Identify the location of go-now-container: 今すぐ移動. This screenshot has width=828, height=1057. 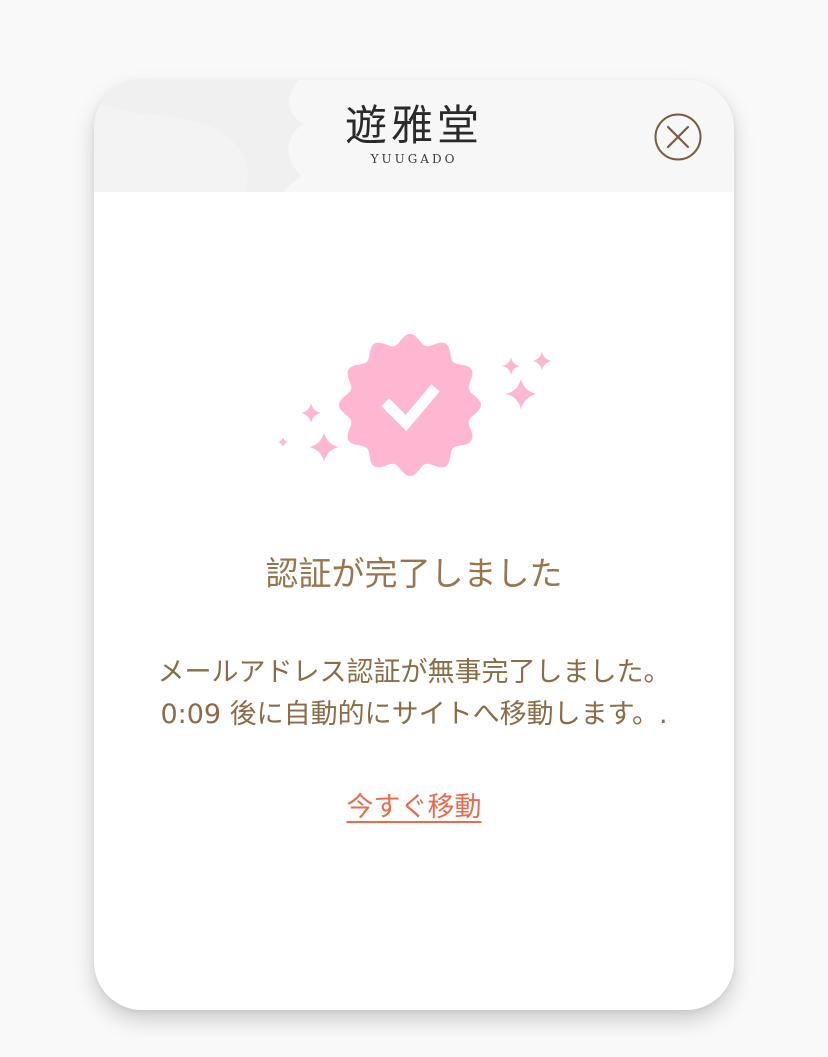
(414, 808).